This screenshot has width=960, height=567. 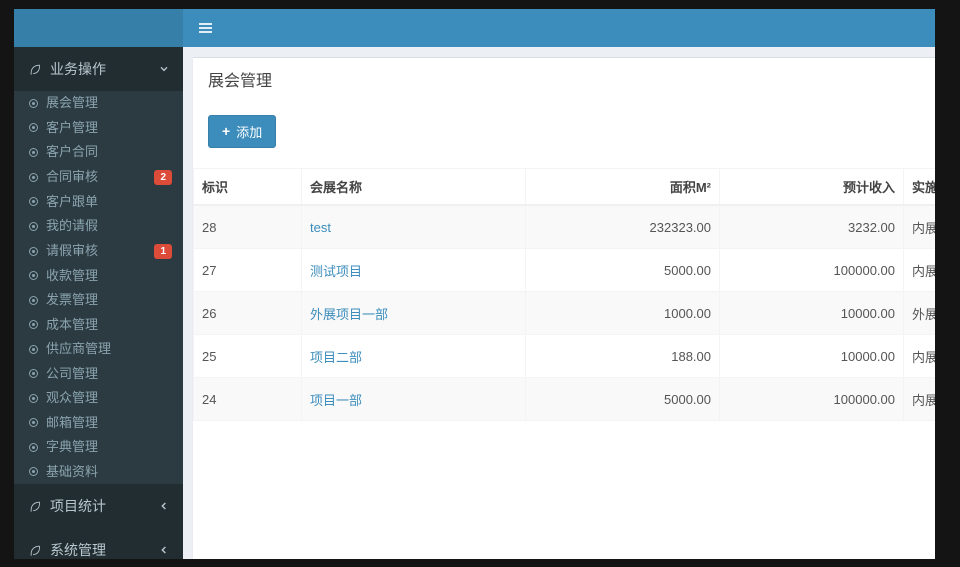 What do you see at coordinates (98, 28) in the screenshot?
I see `logo-area` at bounding box center [98, 28].